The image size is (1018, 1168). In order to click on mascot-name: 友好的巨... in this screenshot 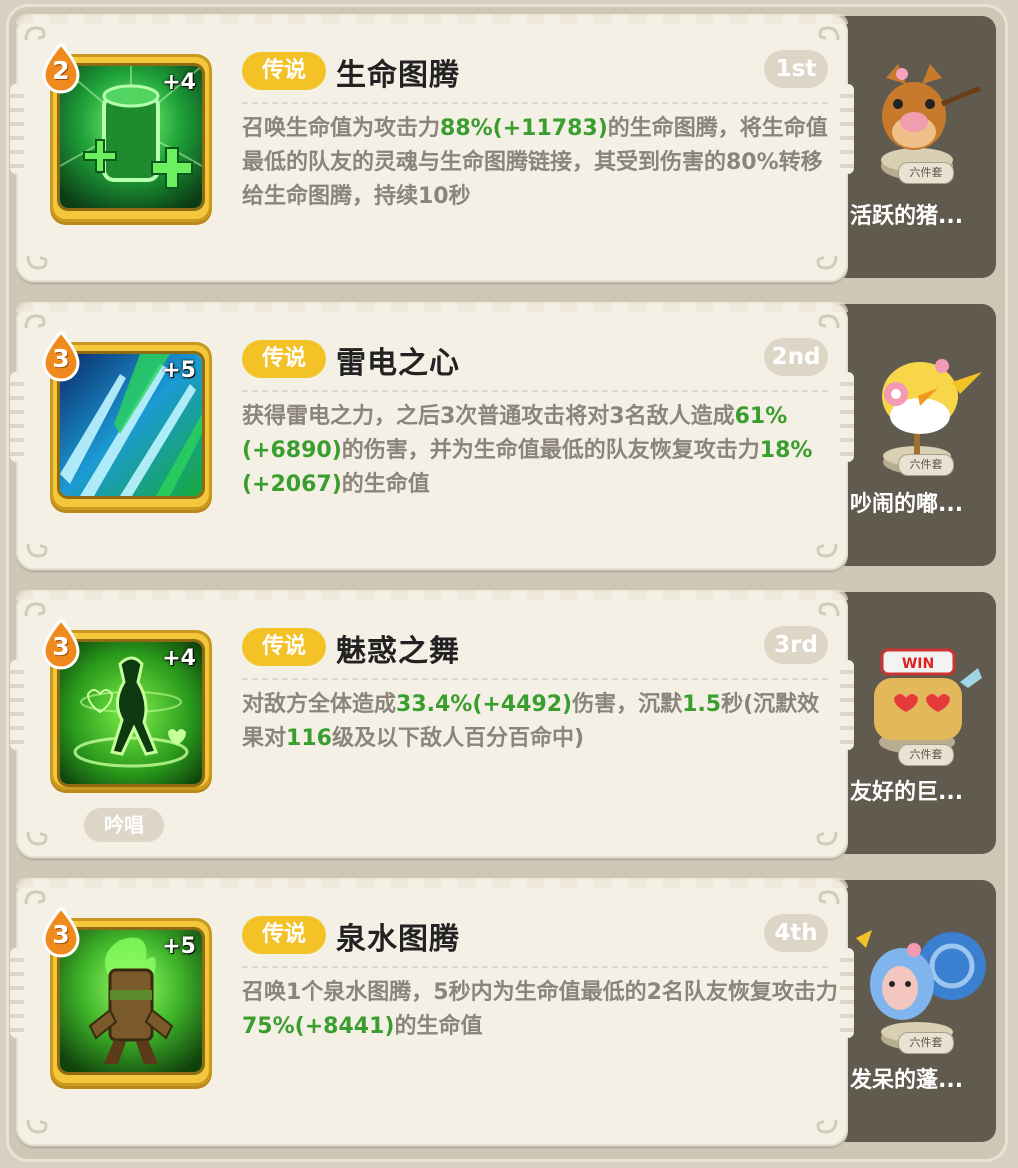, I will do `click(907, 792)`.